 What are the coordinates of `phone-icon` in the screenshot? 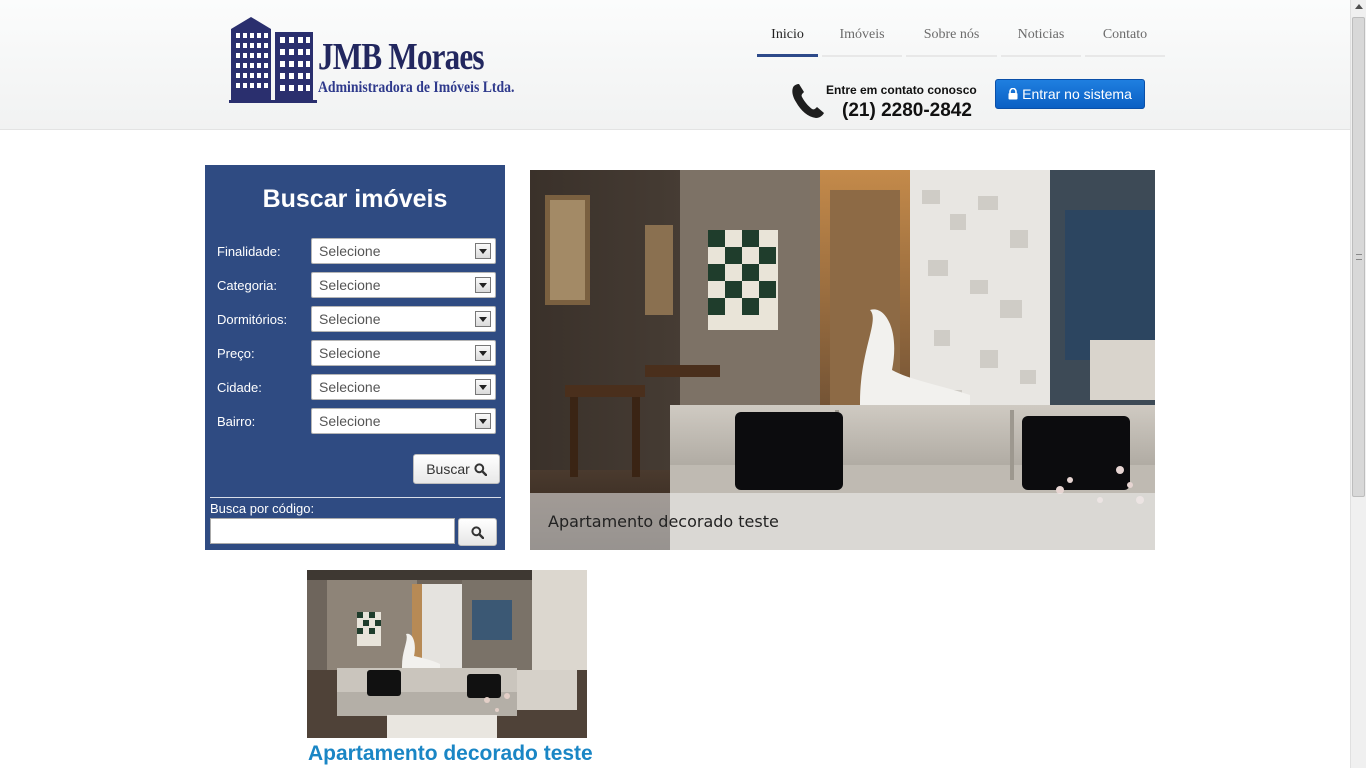 It's located at (808, 101).